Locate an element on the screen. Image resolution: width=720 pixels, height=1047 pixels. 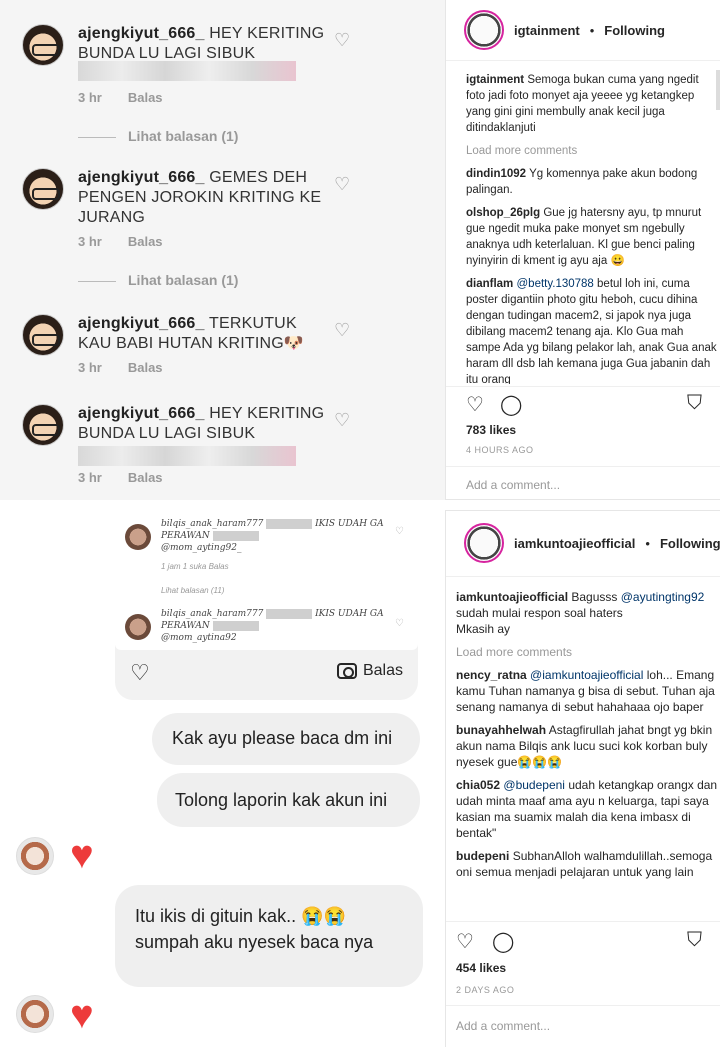
post-header: iamkuntoajieofficial • Following is located at coordinates (592, 543).